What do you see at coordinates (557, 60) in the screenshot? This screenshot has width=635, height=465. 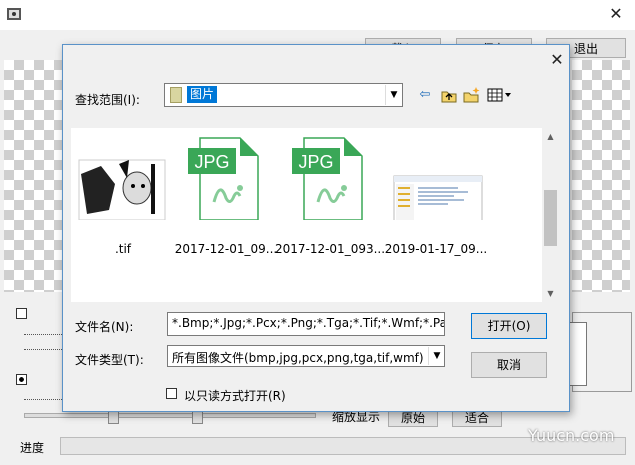 I see `close-icon: ✕` at bounding box center [557, 60].